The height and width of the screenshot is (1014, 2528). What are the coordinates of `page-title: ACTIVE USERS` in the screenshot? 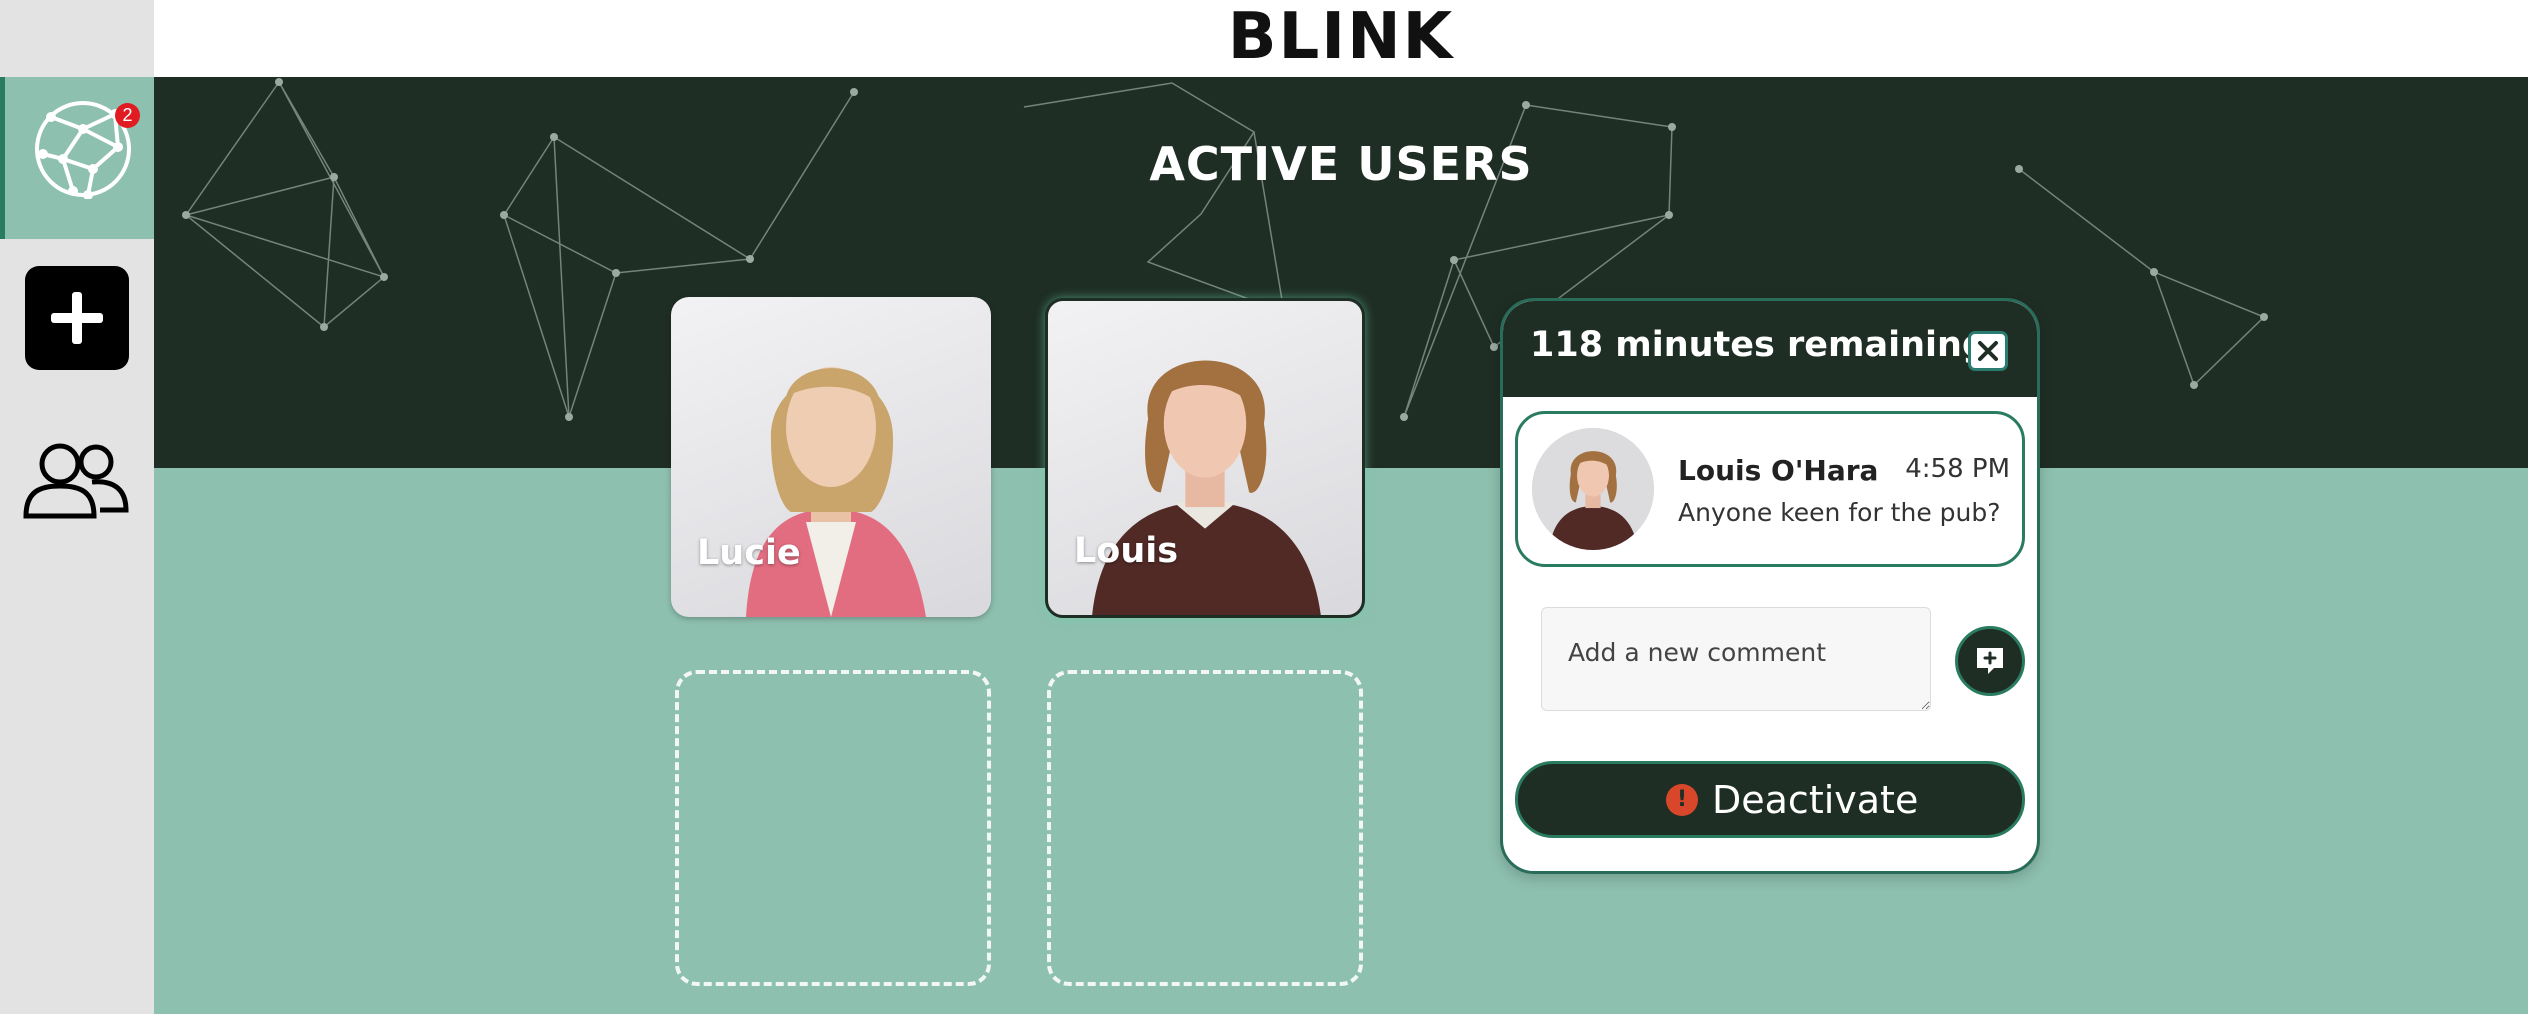 It's located at (1341, 164).